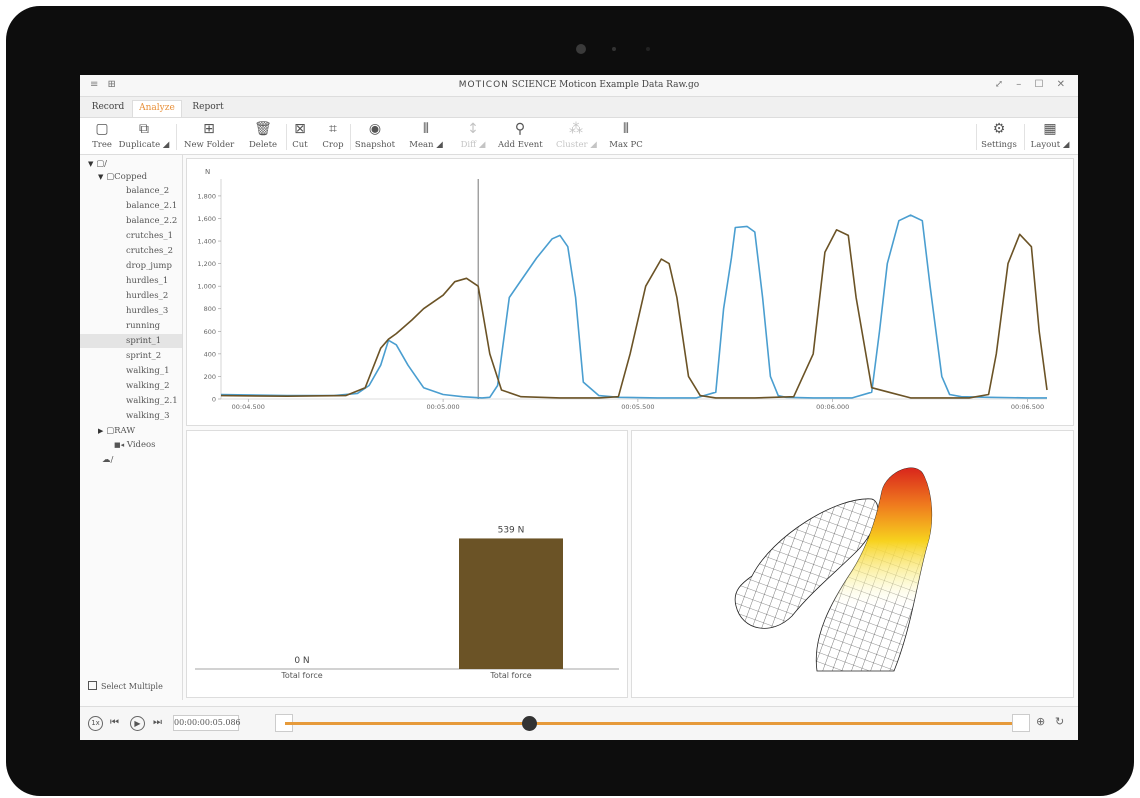  I want to click on pressure-insole-panel, so click(852, 564).